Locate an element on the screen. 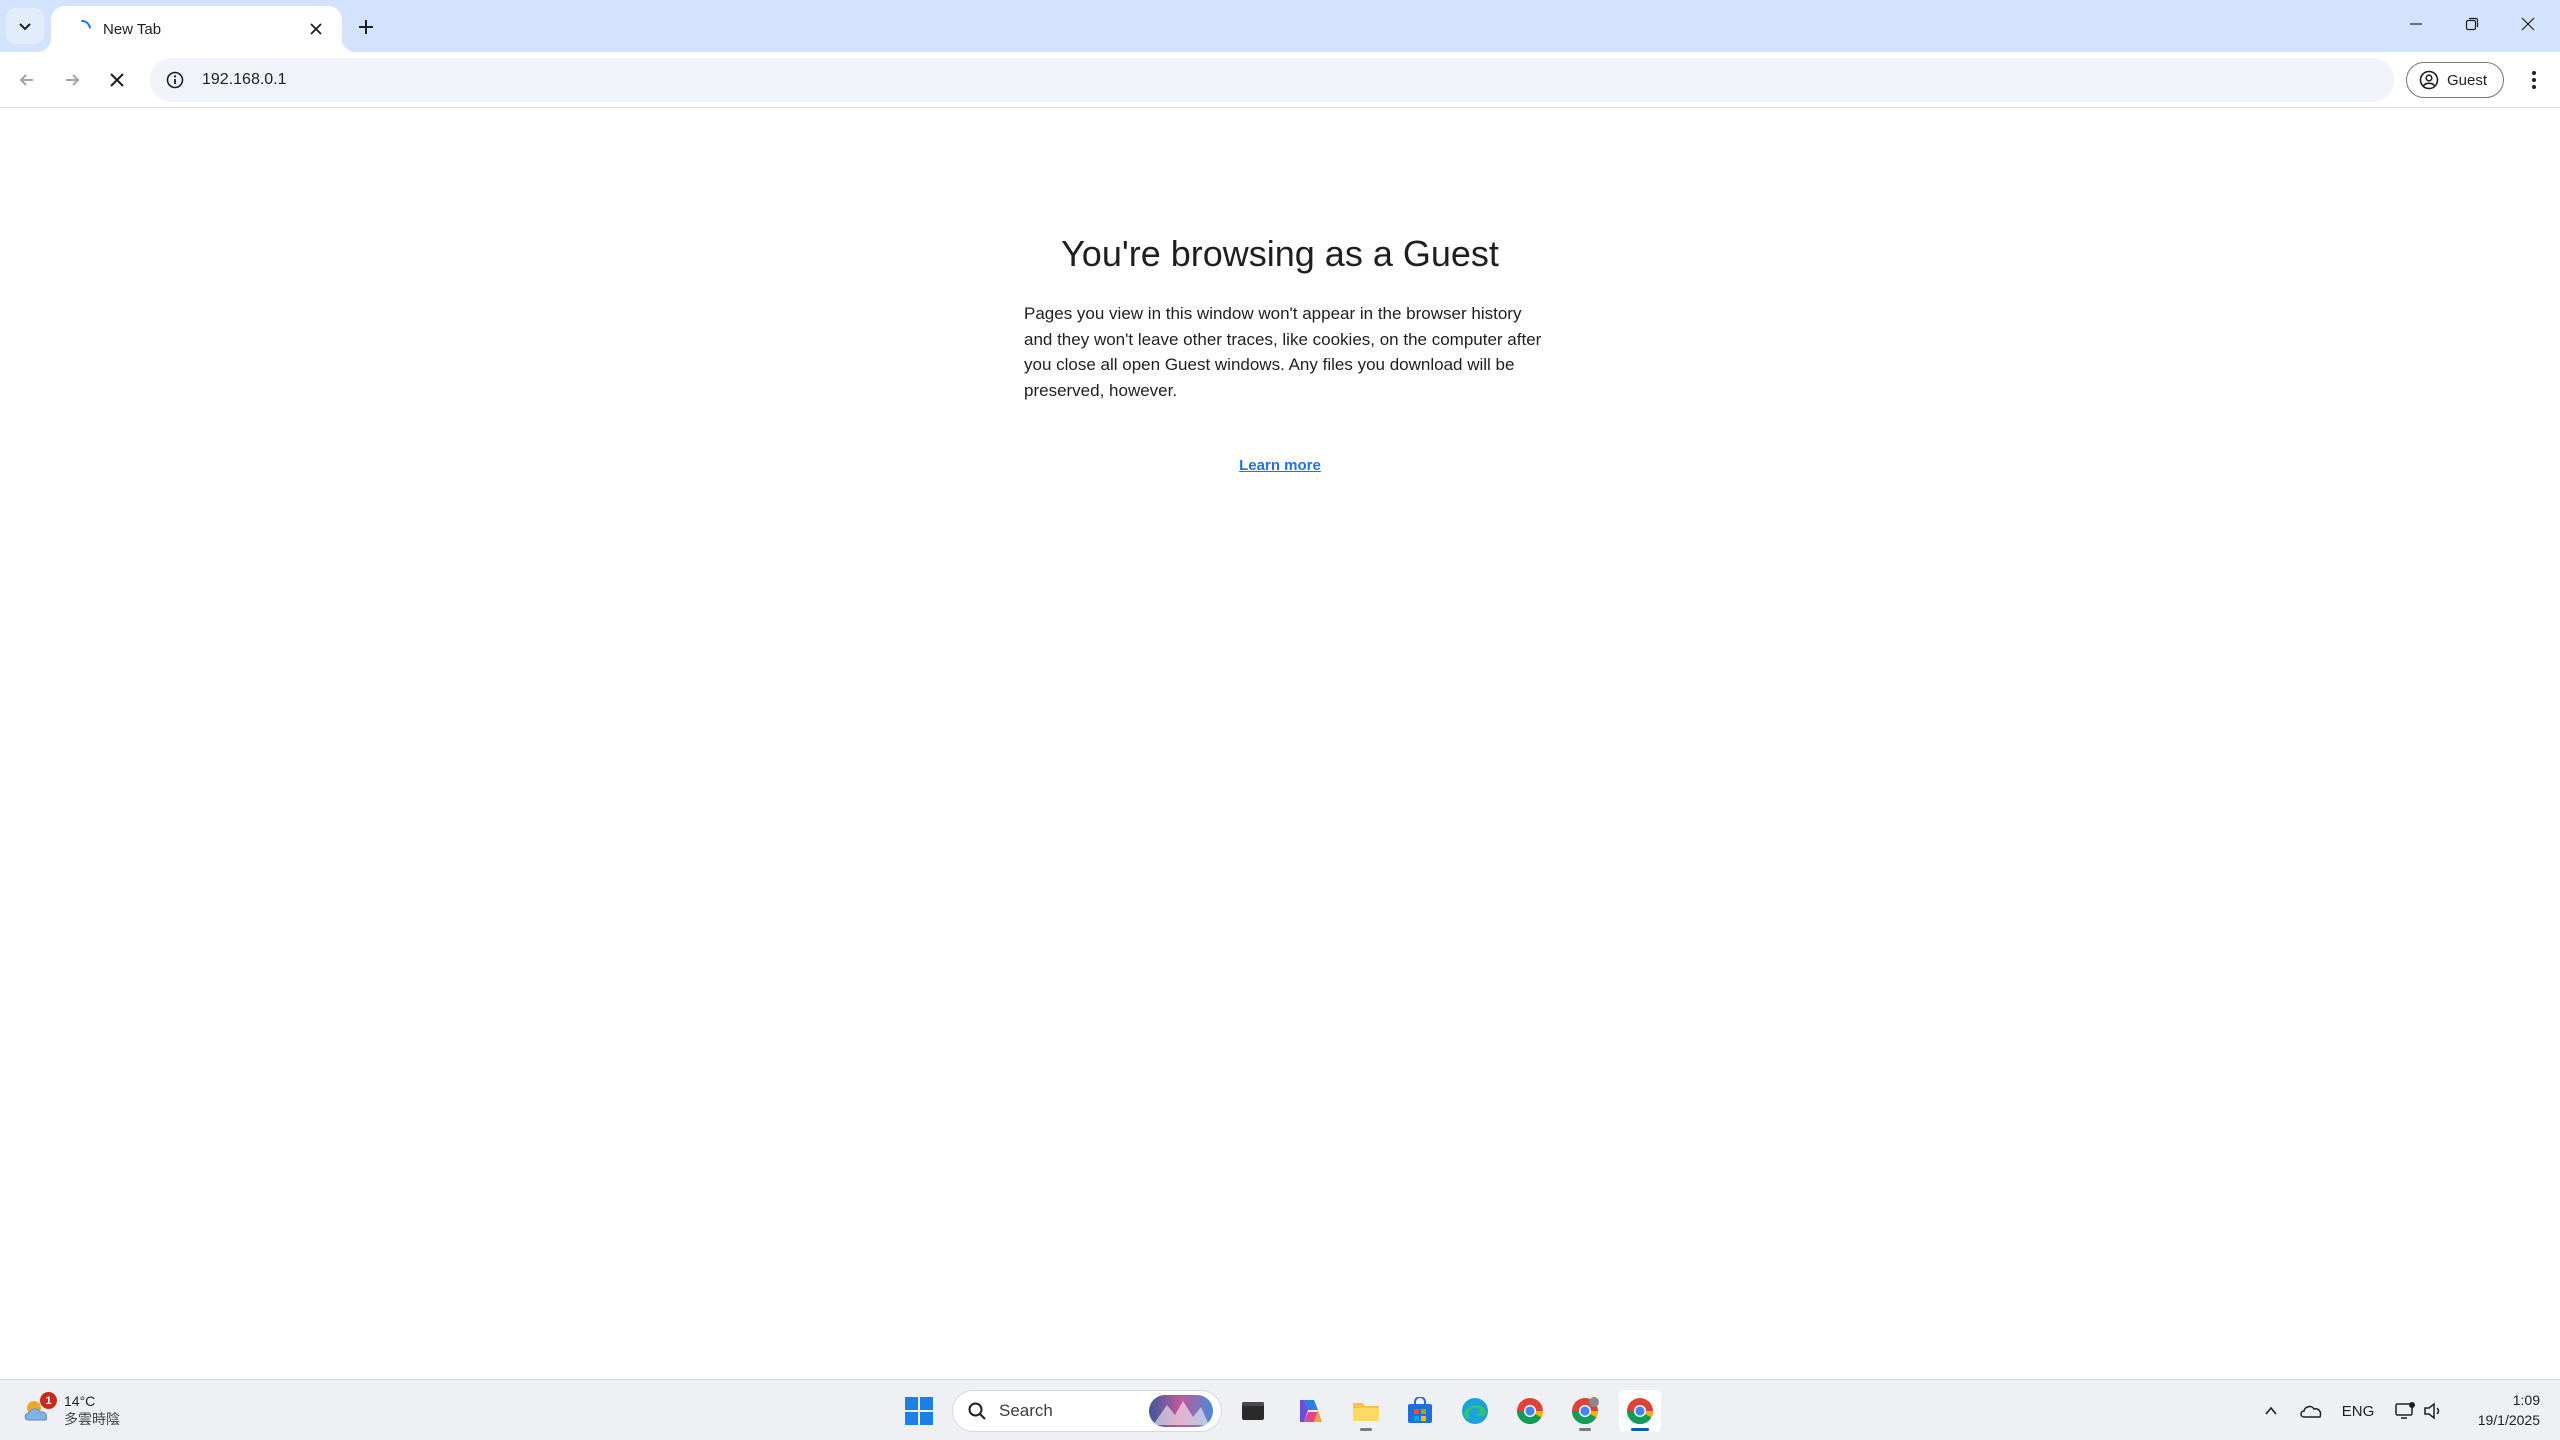 Image resolution: width=2560 pixels, height=1440 pixels. network-icon is located at coordinates (2405, 1410).